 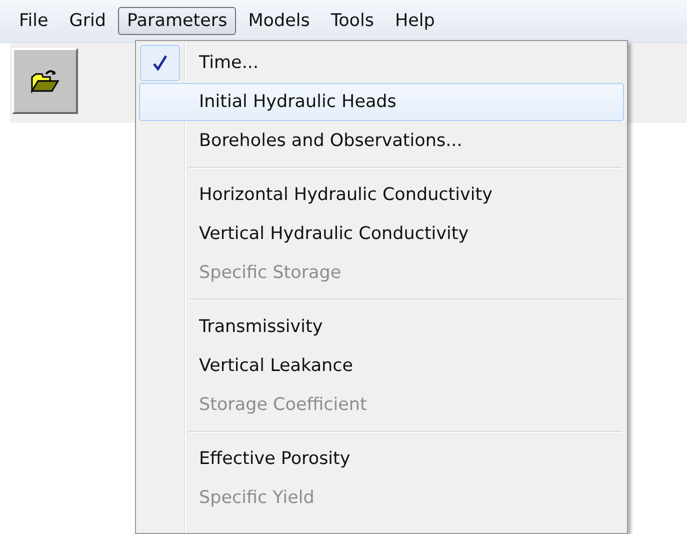 I want to click on menu-bar-item: Parameters, so click(x=177, y=21).